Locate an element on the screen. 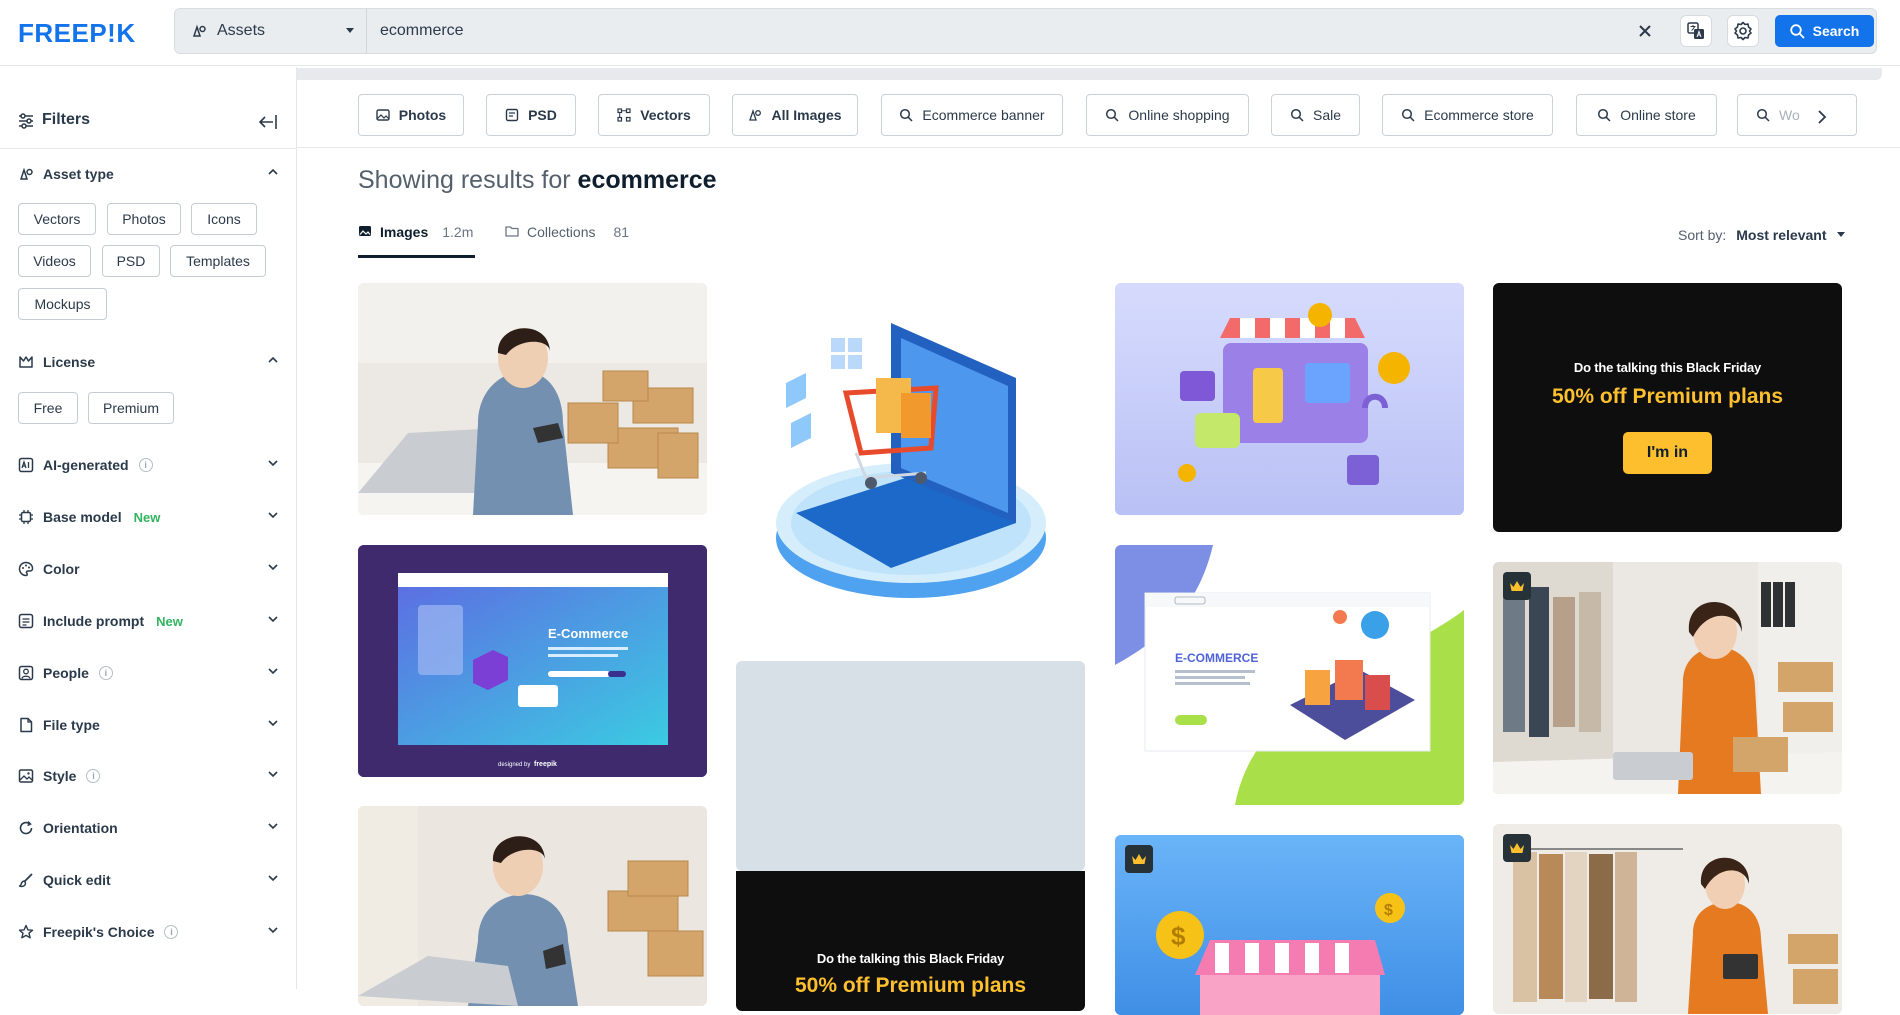 The image size is (1900, 1015). shop-3d-illustration is located at coordinates (1289, 399).